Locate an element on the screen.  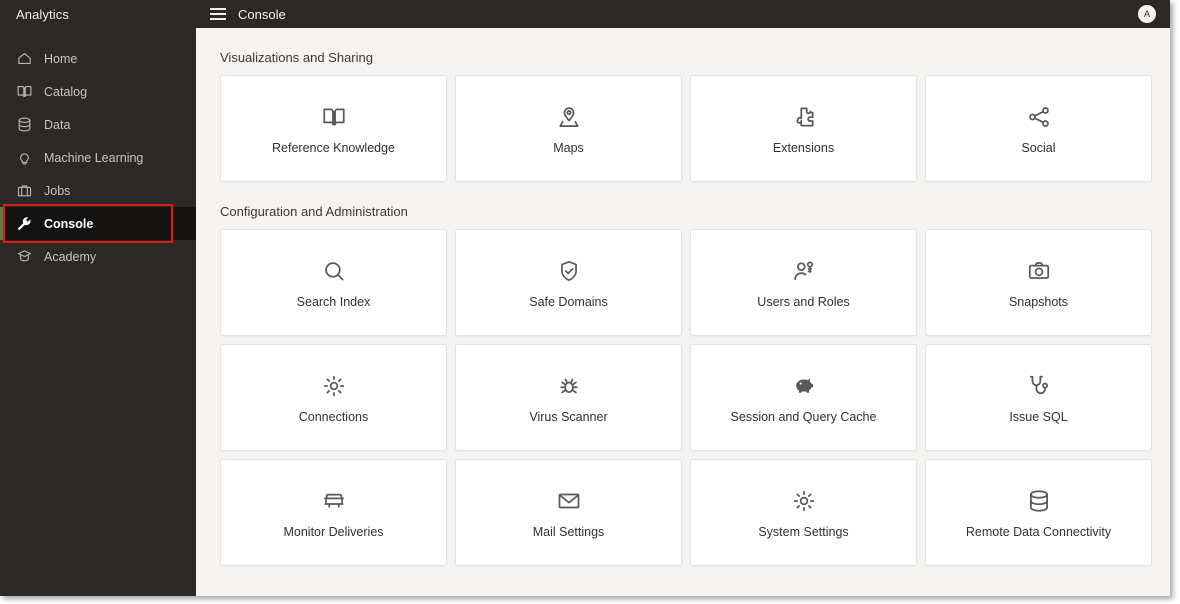
avatar: A is located at coordinates (1147, 14).